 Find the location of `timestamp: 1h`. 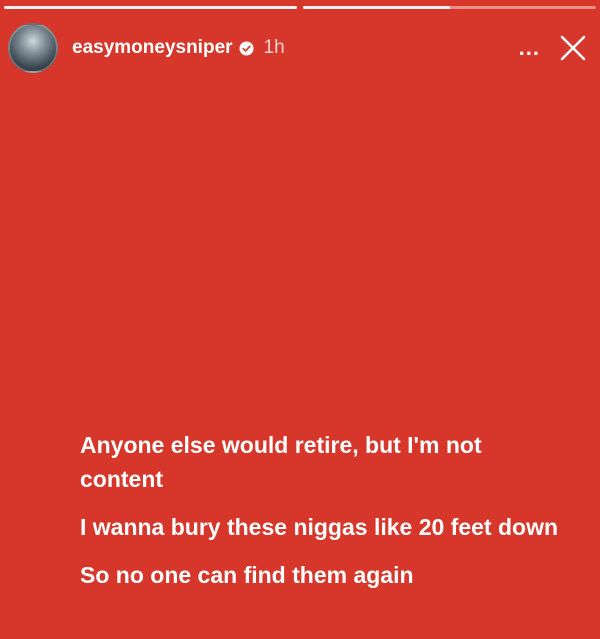

timestamp: 1h is located at coordinates (274, 47).